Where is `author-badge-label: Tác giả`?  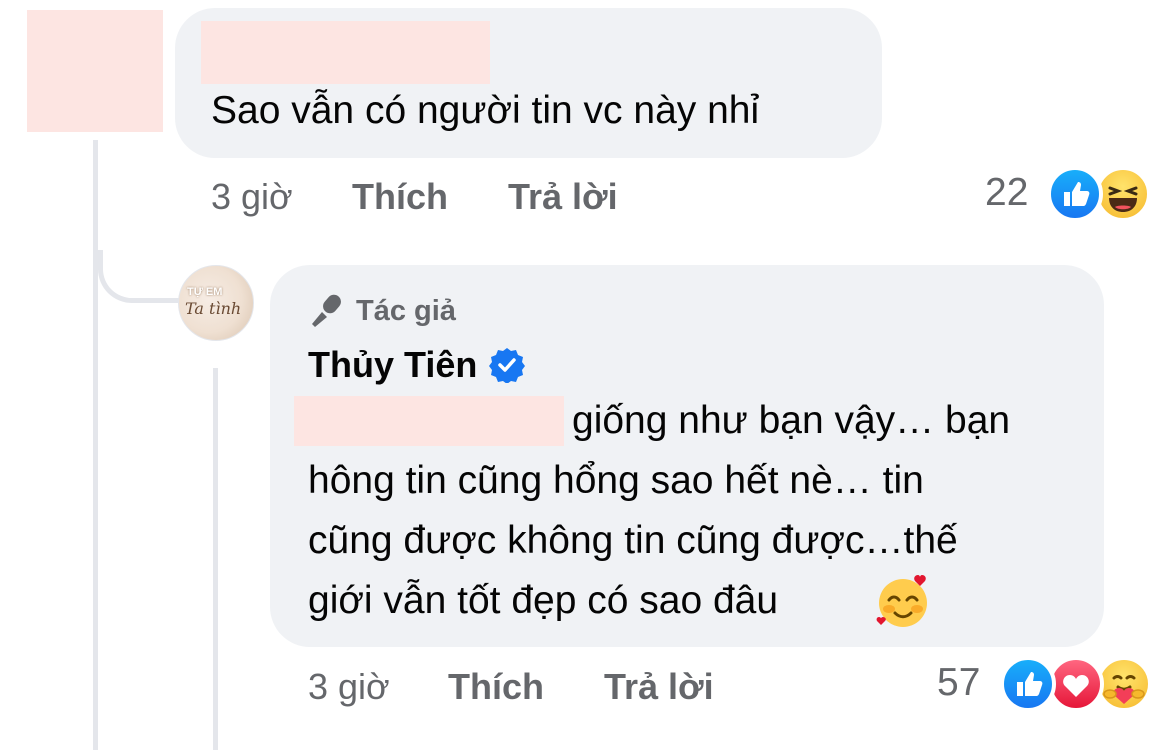 author-badge-label: Tác giả is located at coordinates (406, 310).